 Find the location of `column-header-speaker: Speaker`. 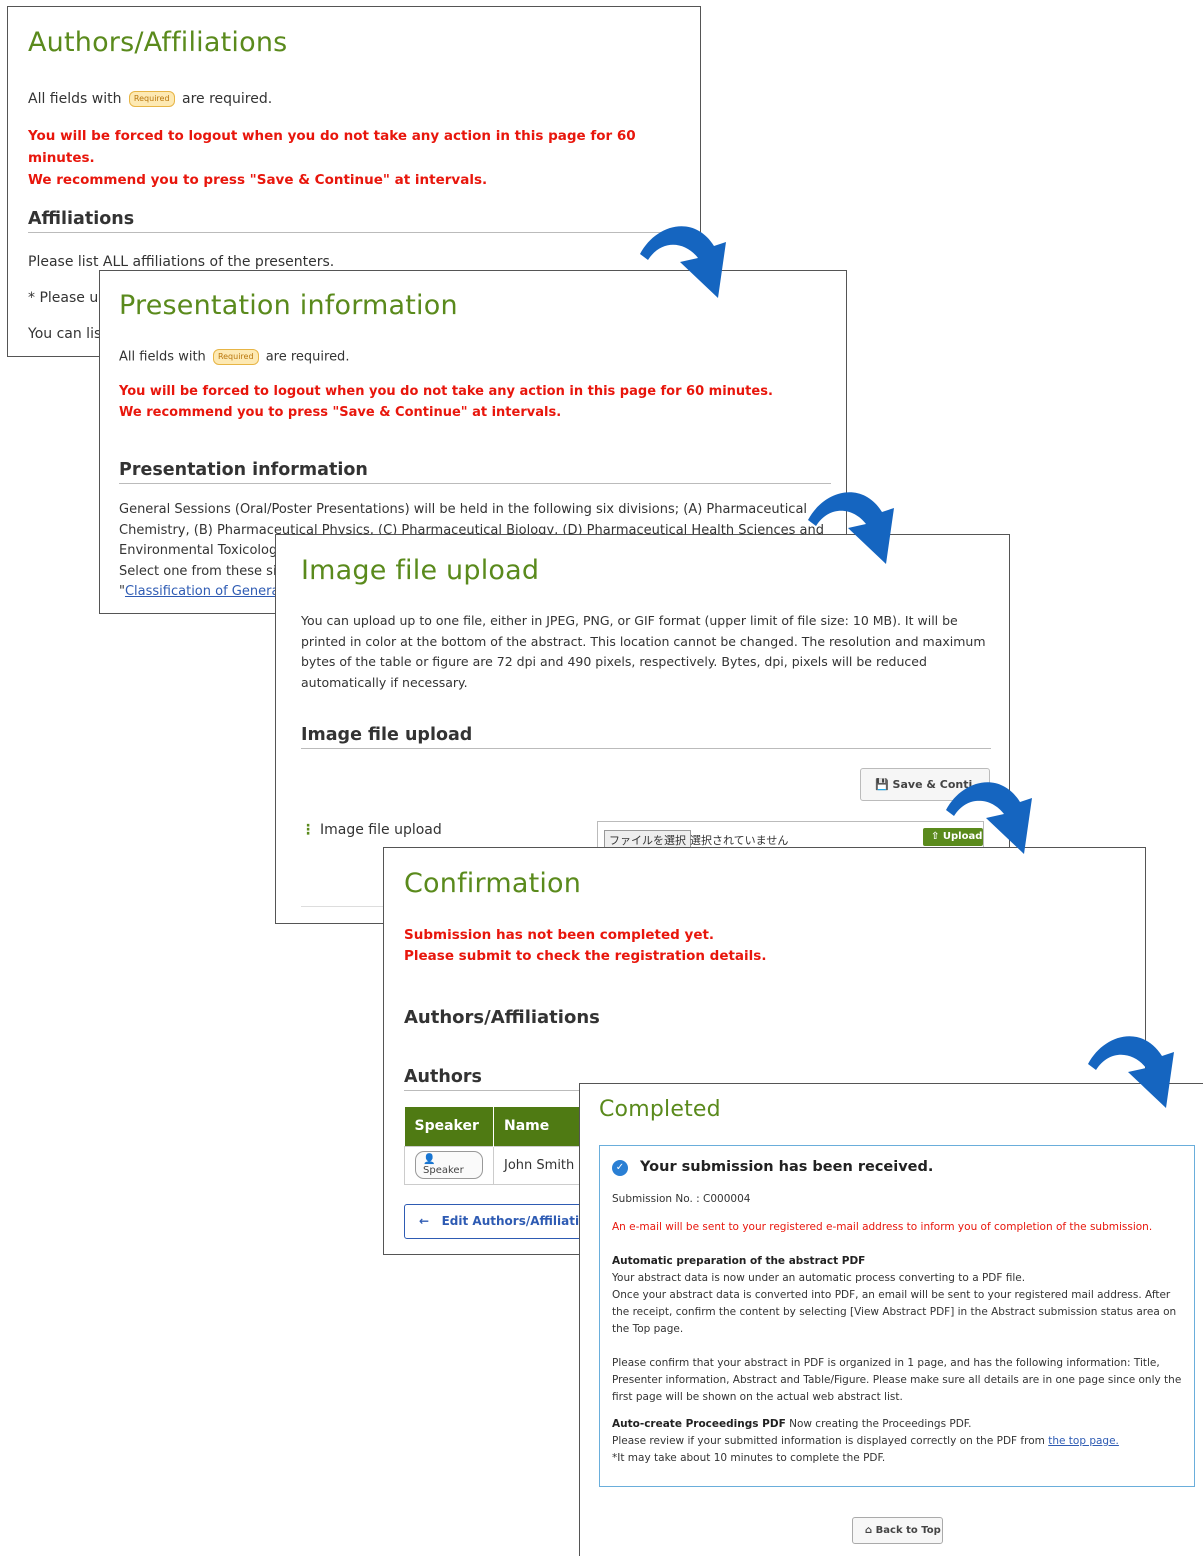

column-header-speaker: Speaker is located at coordinates (449, 1126).